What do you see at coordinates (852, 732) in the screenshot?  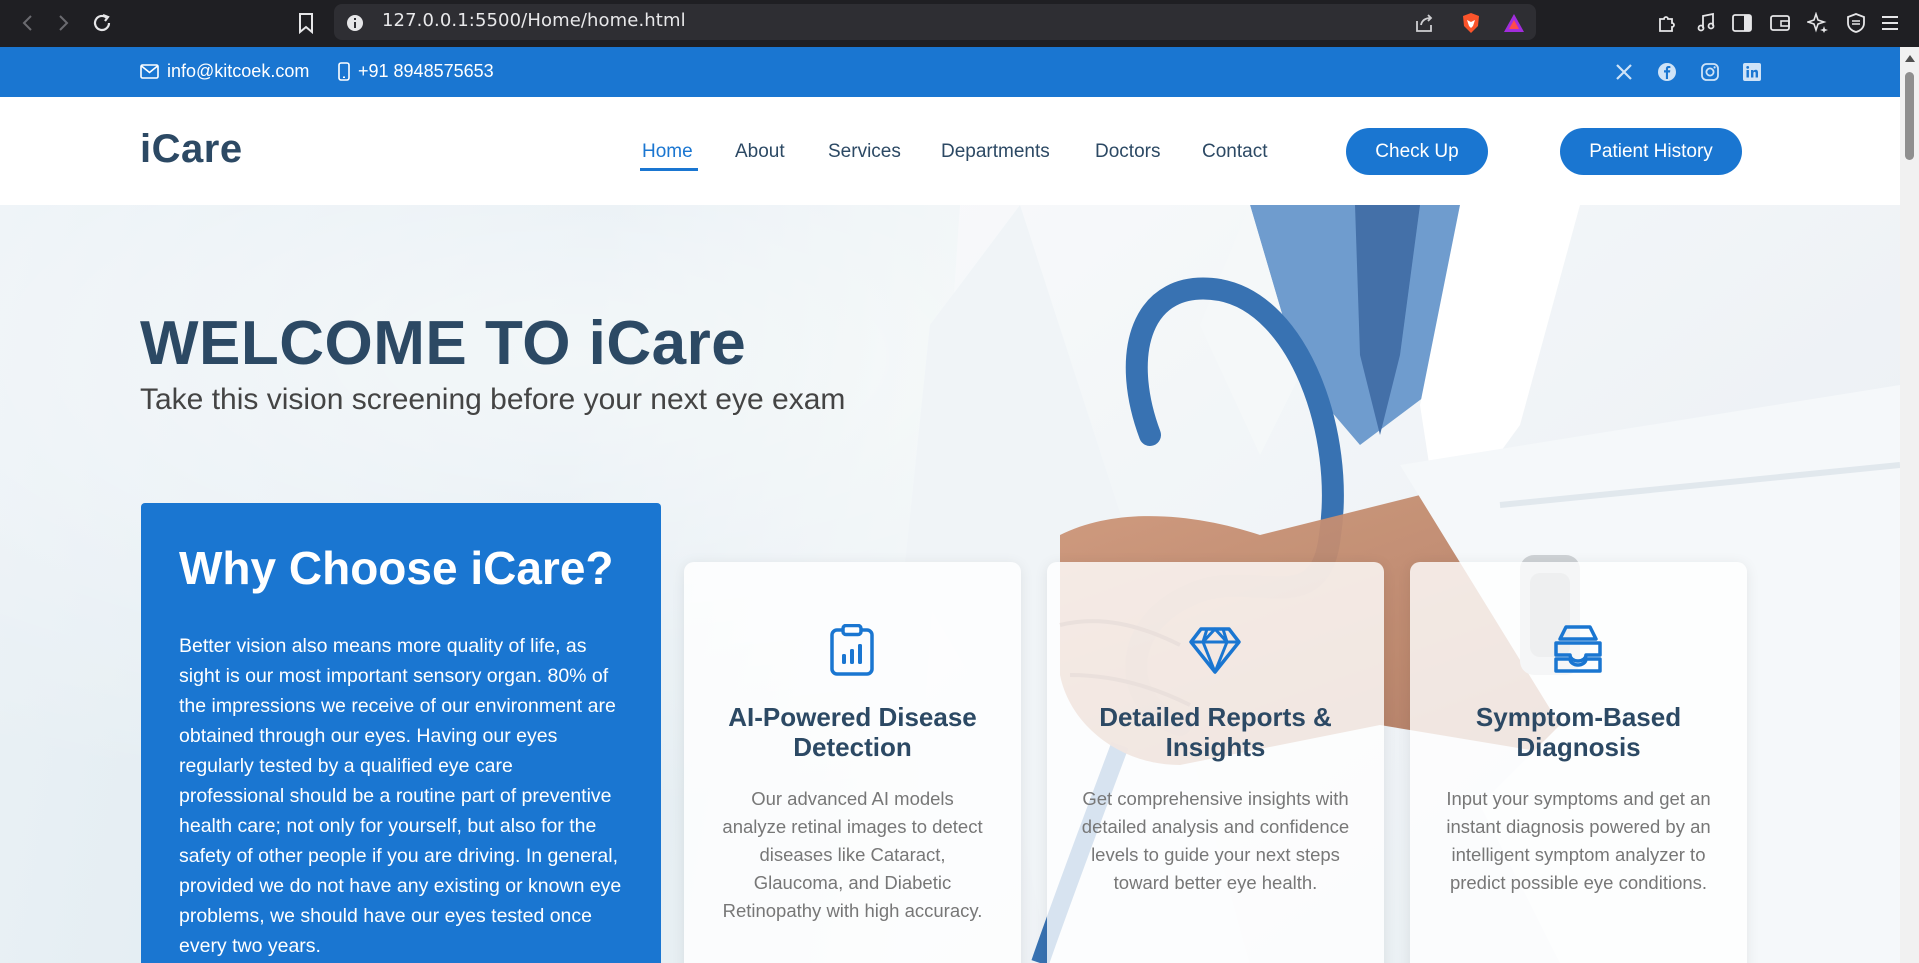 I see `feature-title: AI-Powered Disease Detection` at bounding box center [852, 732].